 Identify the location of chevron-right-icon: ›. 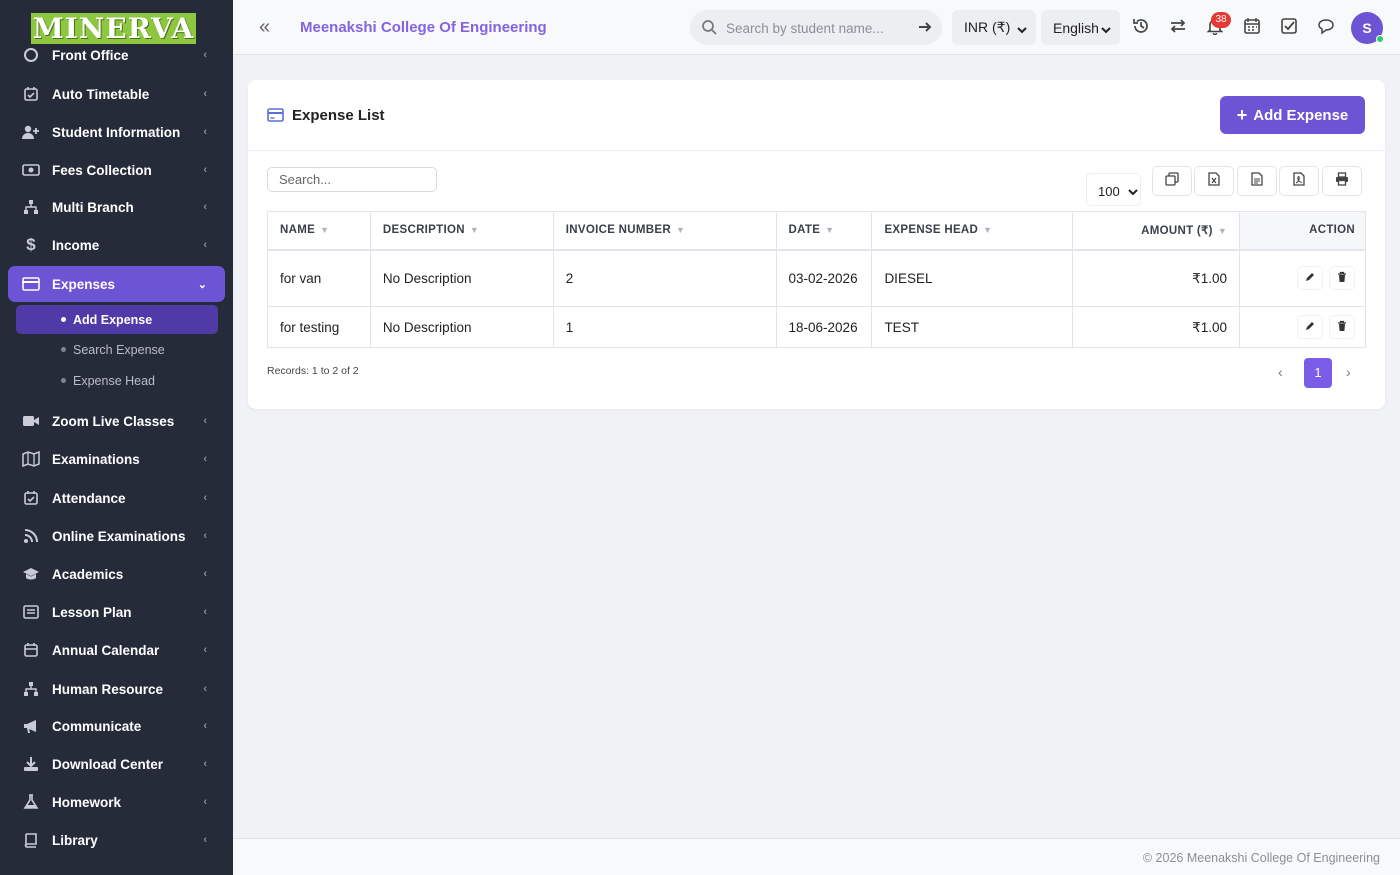
(1348, 372).